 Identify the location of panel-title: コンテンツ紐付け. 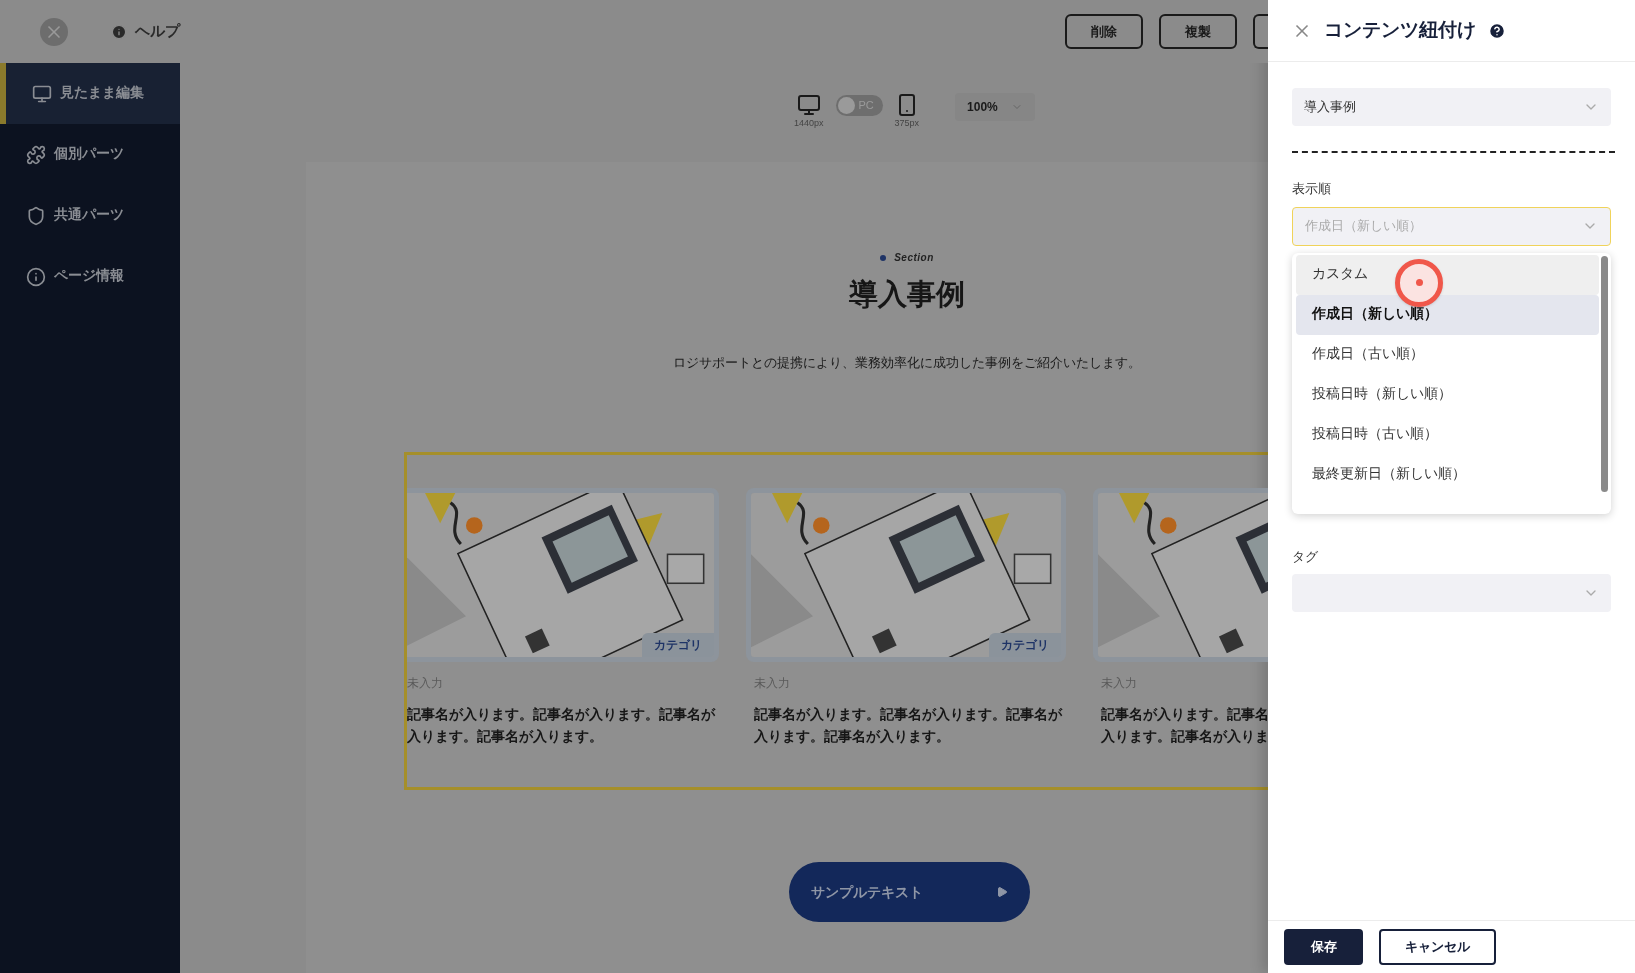
(1400, 30).